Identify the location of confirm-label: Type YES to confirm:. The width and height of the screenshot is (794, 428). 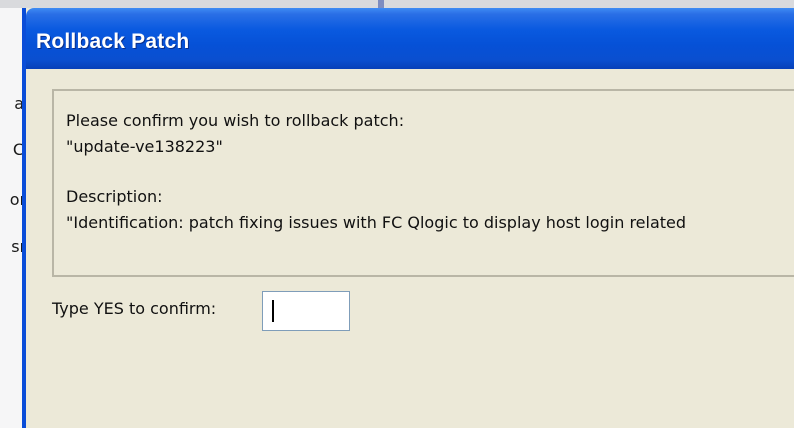
(134, 308).